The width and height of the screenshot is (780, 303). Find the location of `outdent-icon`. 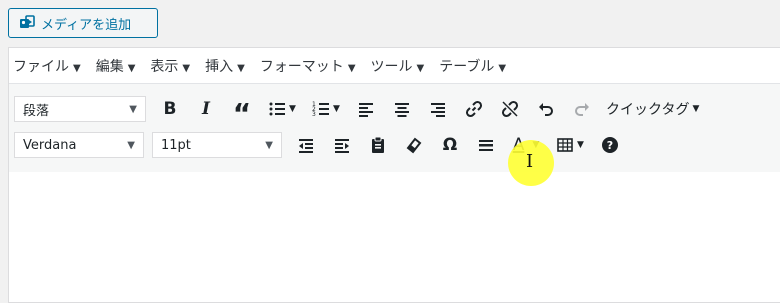

outdent-icon is located at coordinates (306, 146).